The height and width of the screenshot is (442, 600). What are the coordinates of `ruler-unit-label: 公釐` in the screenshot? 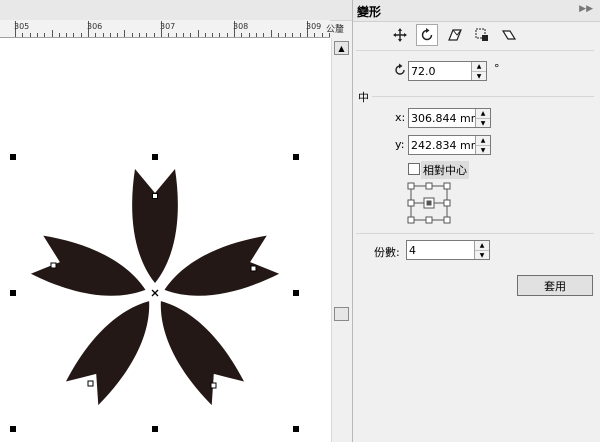 It's located at (335, 30).